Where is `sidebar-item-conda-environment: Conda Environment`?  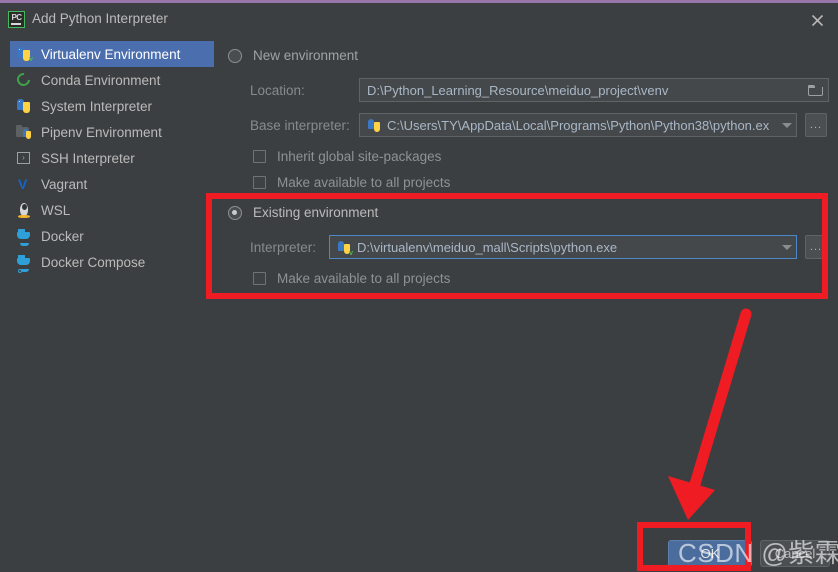
sidebar-item-conda-environment: Conda Environment is located at coordinates (112, 80).